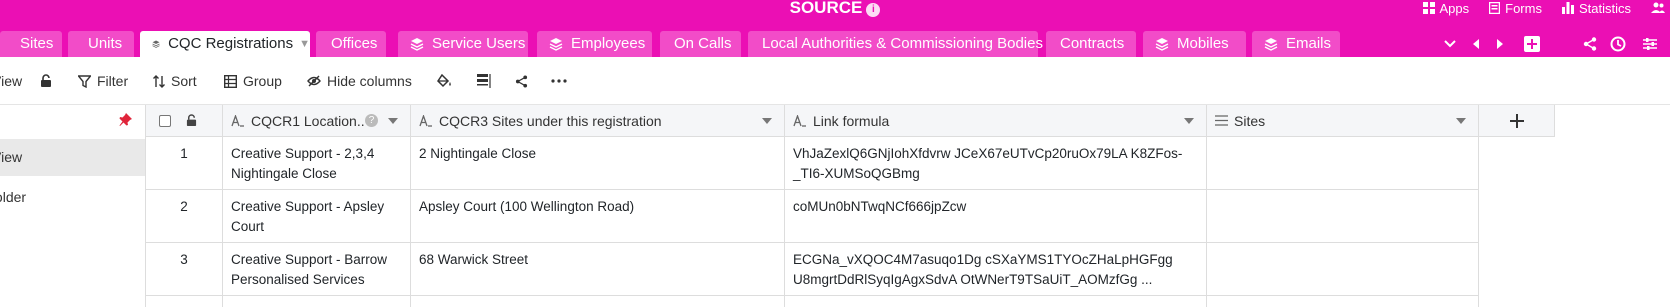 Image resolution: width=1670 pixels, height=307 pixels. Describe the element at coordinates (1476, 44) in the screenshot. I see `scroll-left-icon` at that location.